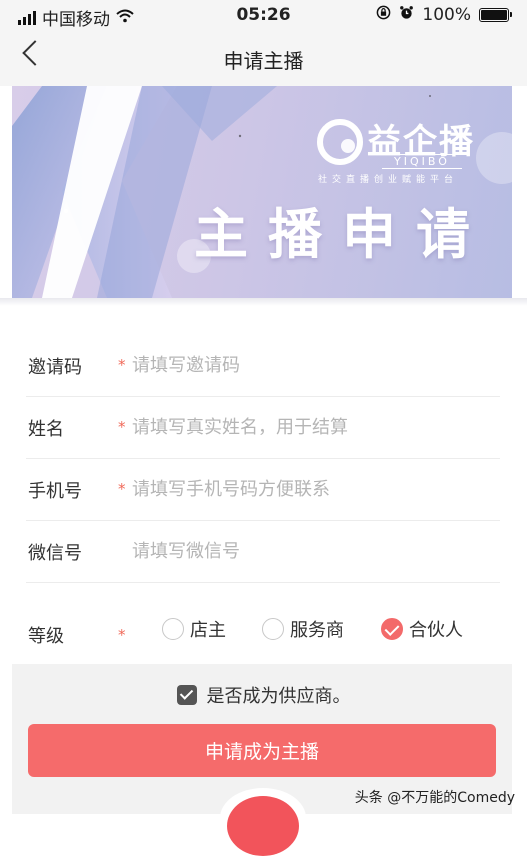  I want to click on wechat-row: 微信号, so click(263, 551).